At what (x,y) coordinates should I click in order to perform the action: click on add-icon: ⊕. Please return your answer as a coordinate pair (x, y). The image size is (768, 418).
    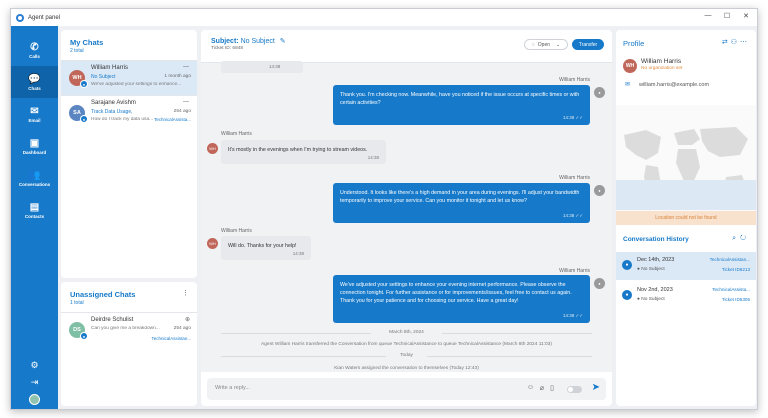
    Looking at the image, I should click on (187, 319).